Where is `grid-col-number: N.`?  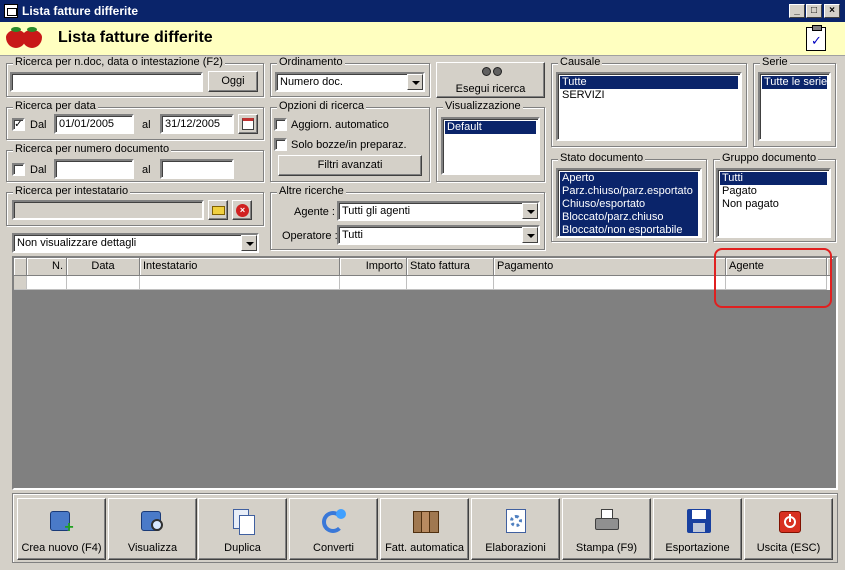 grid-col-number: N. is located at coordinates (47, 267).